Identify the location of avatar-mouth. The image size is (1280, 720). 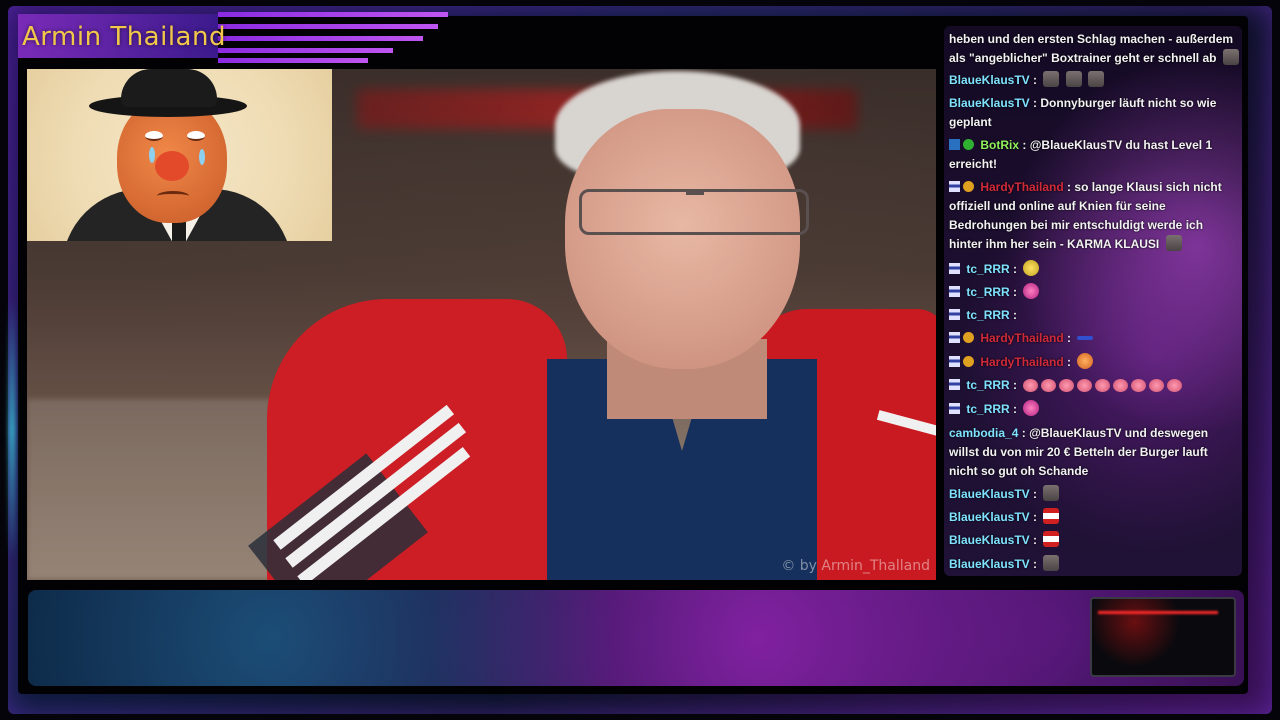
(173, 196).